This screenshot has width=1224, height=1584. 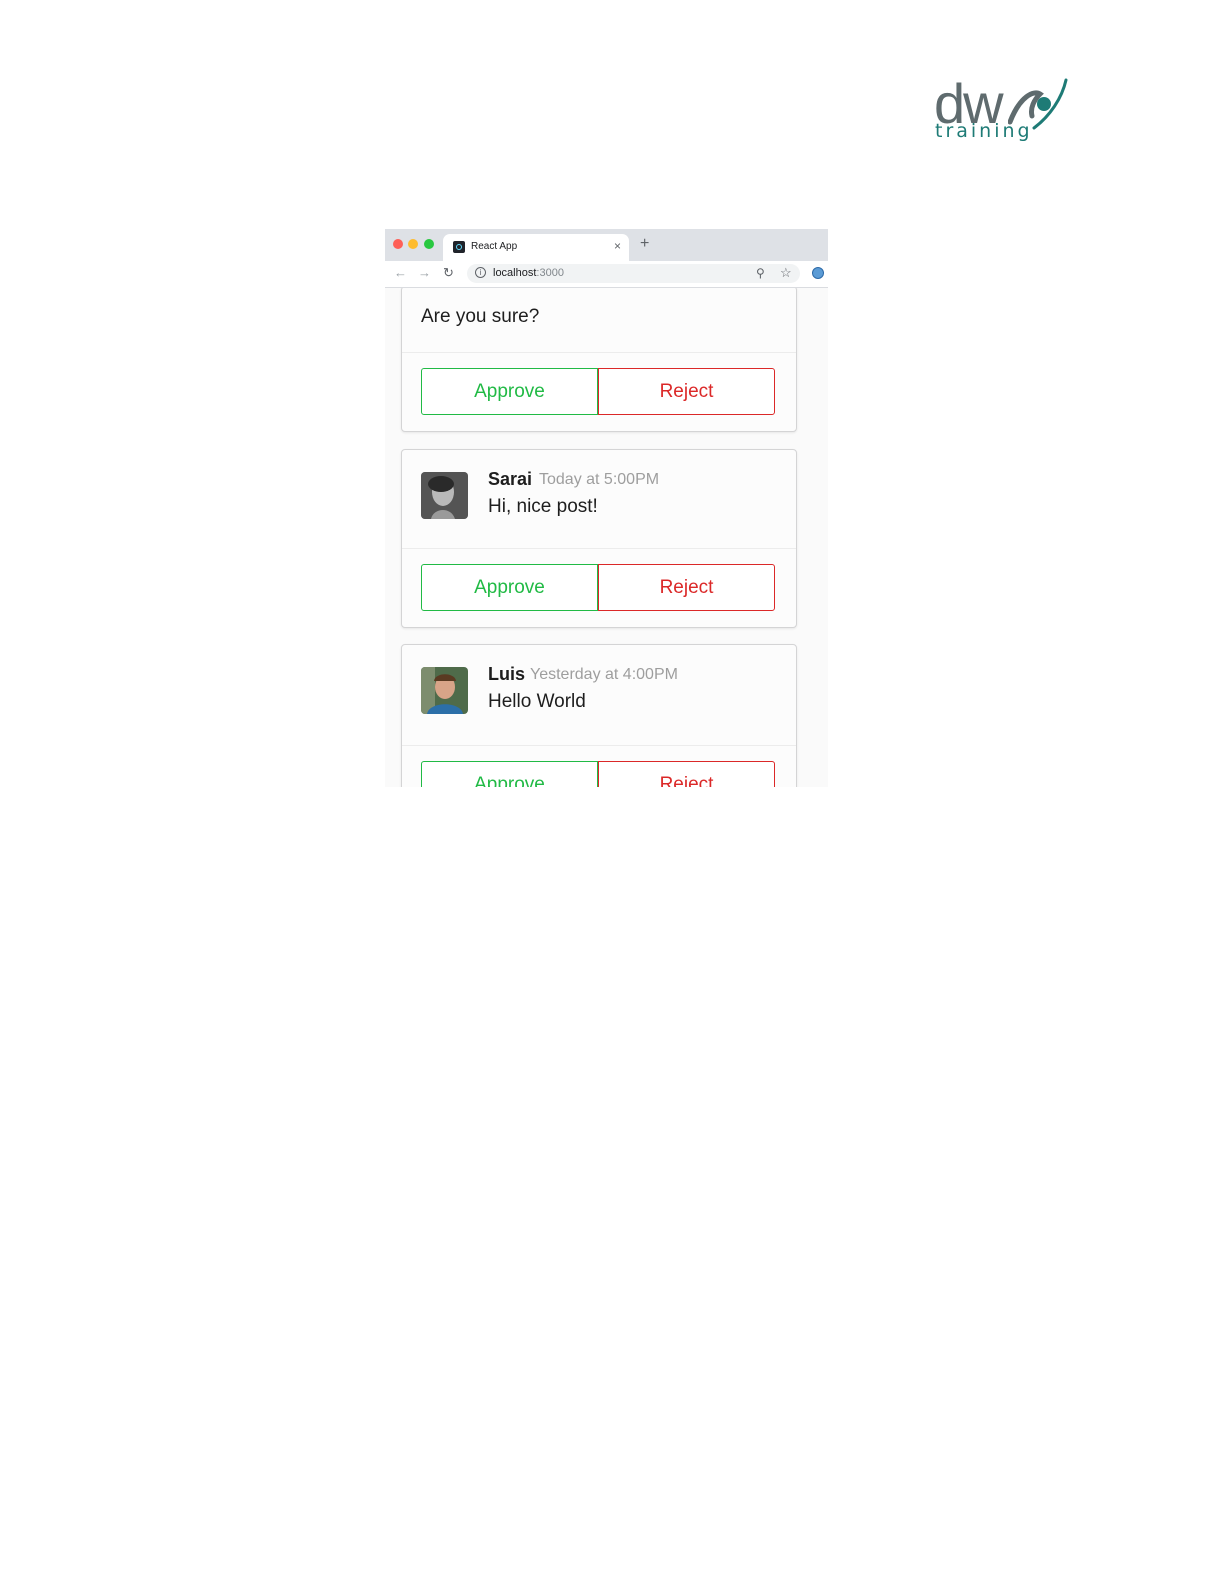 I want to click on browser-toolbar: ← → ↻ i localhost:3000 ⚲ ☆, so click(x=606, y=274).